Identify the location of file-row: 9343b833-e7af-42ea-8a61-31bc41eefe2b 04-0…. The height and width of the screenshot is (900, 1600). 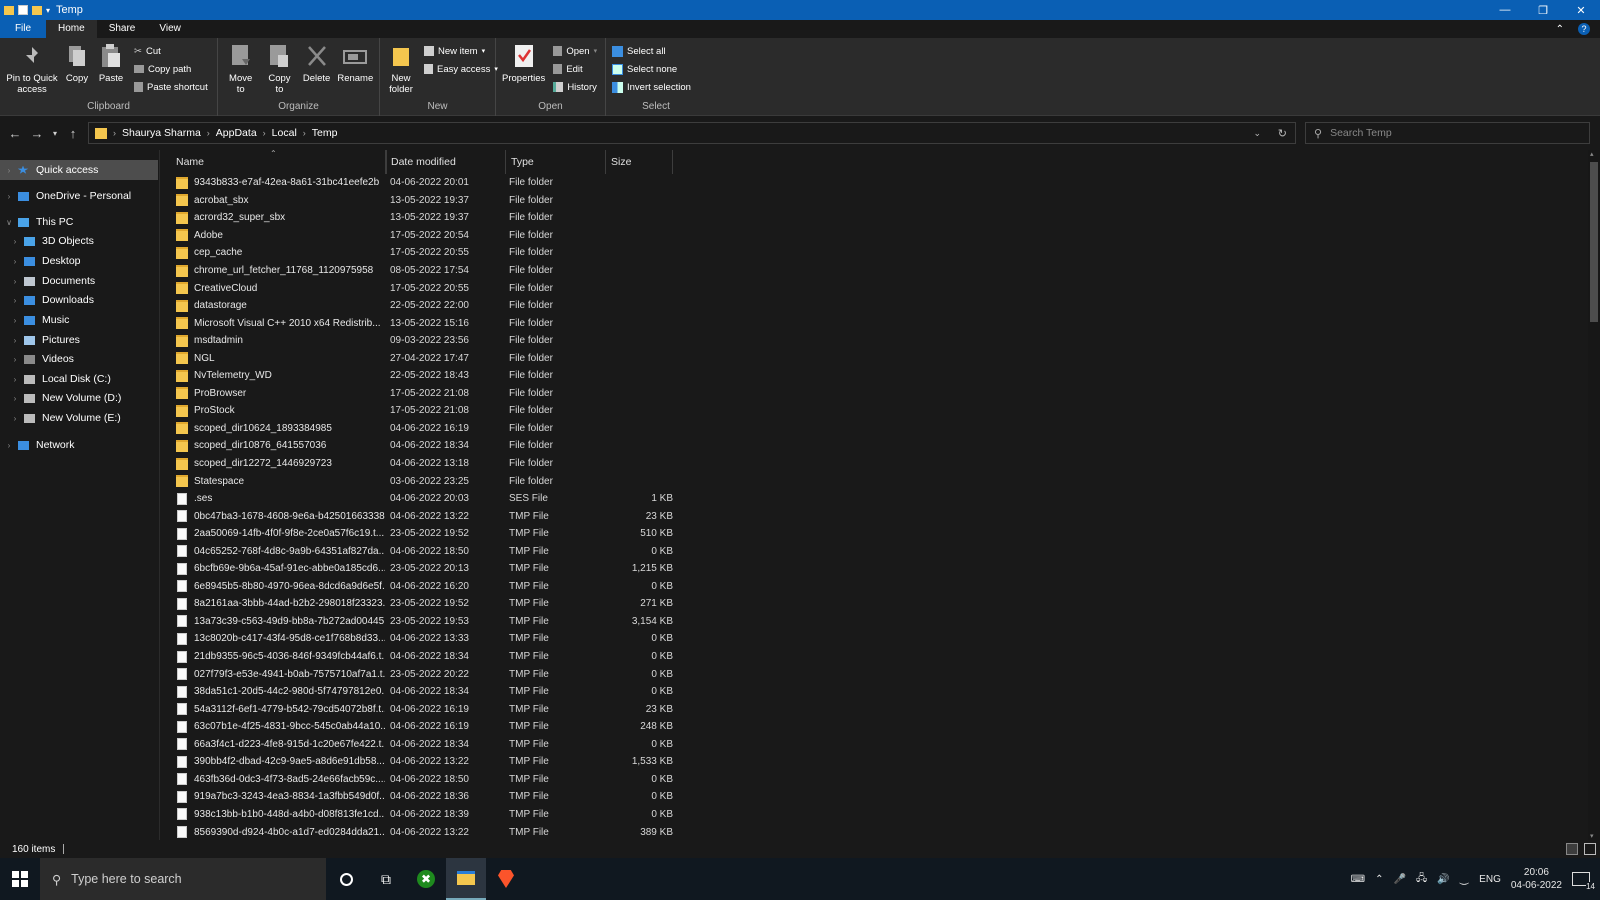
(874, 183).